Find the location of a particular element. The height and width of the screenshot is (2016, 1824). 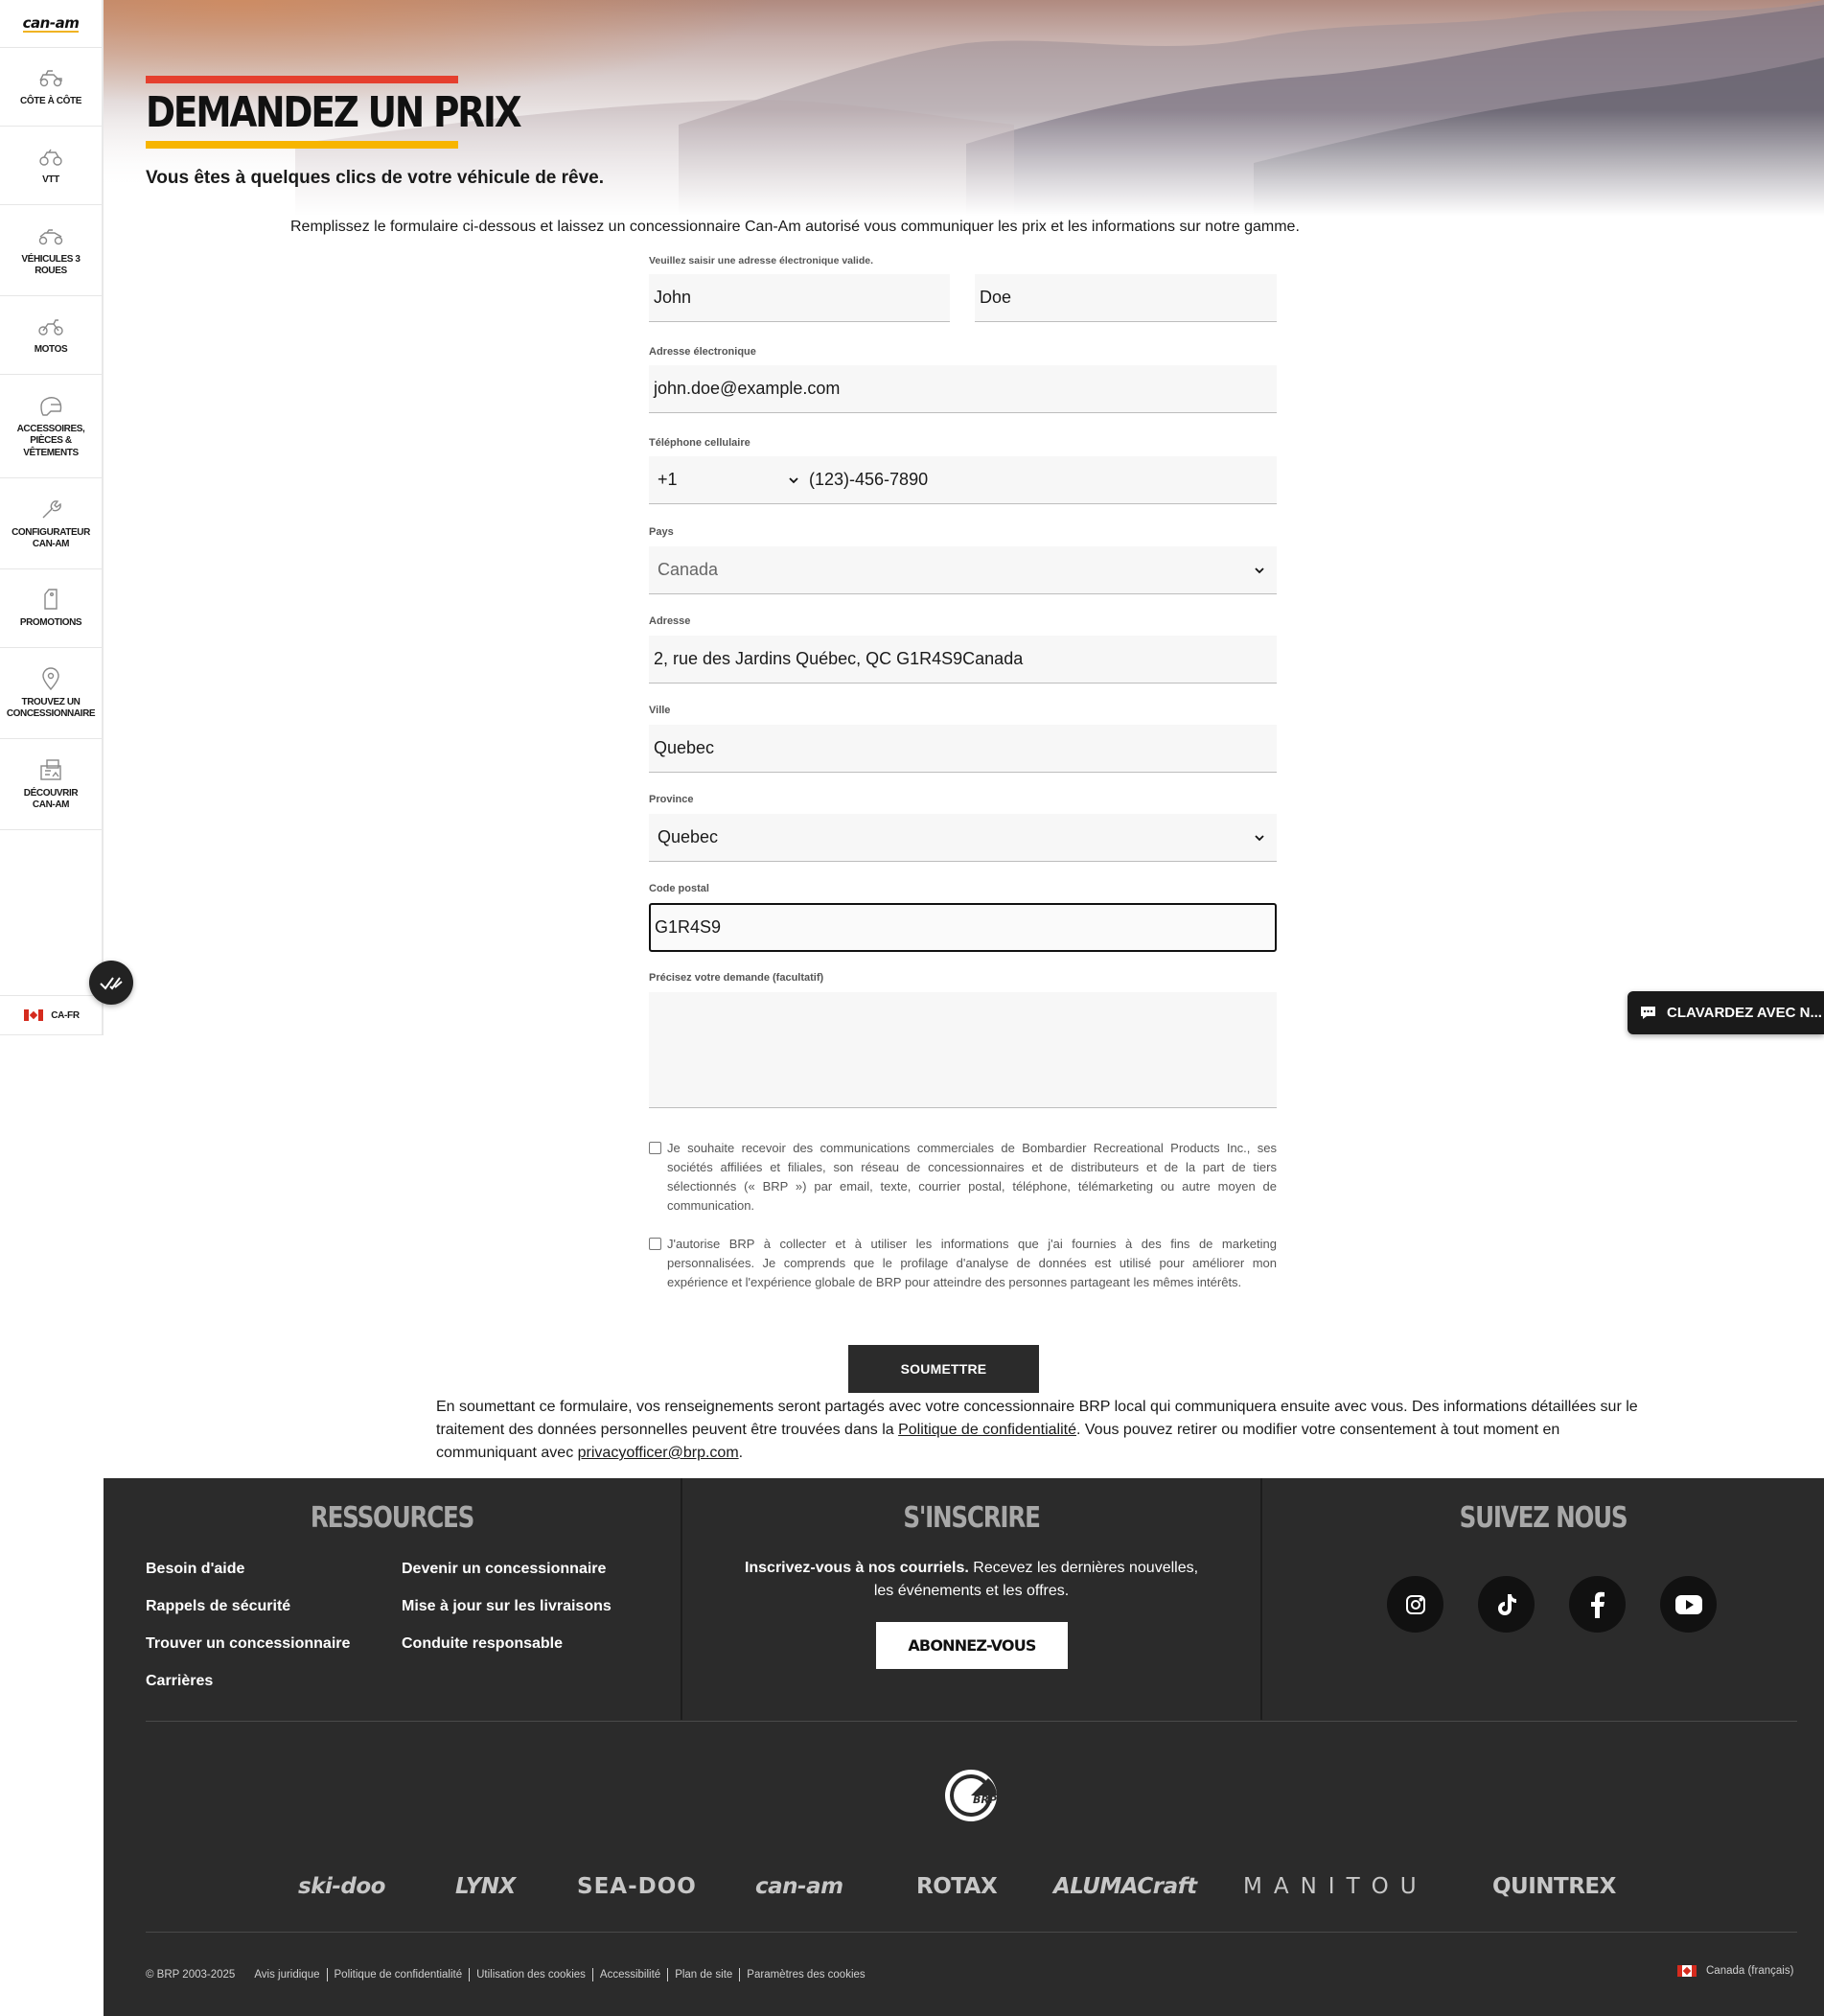

postal-code-label: Code postal is located at coordinates (679, 888).